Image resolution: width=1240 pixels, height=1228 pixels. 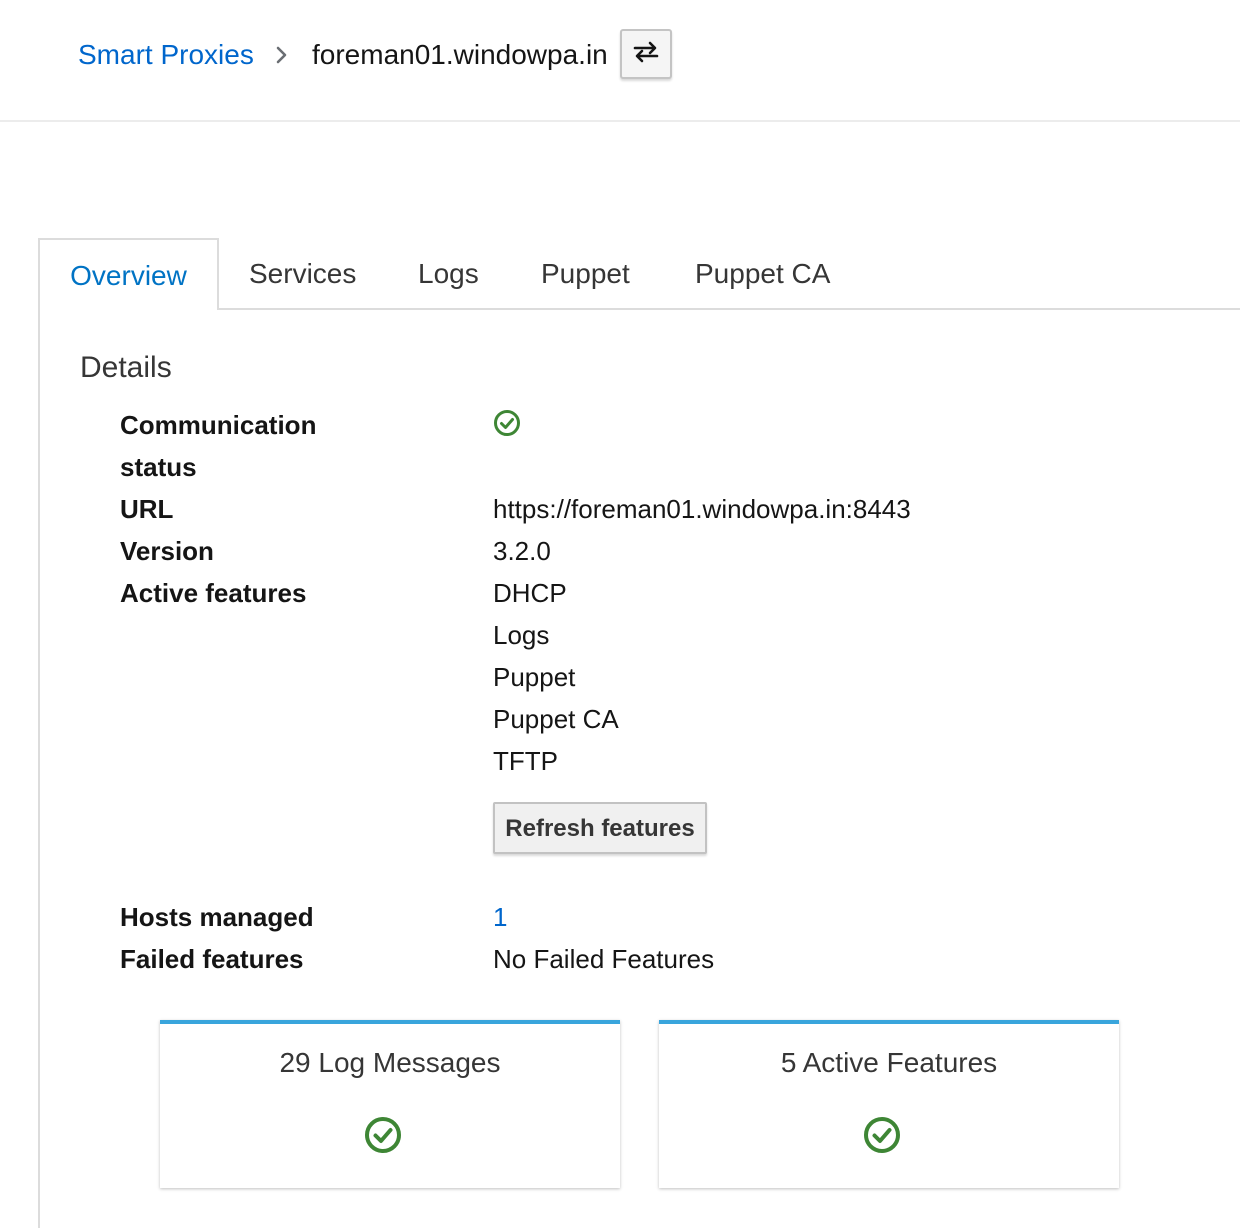 I want to click on active-feature-item: Logs, so click(x=521, y=635).